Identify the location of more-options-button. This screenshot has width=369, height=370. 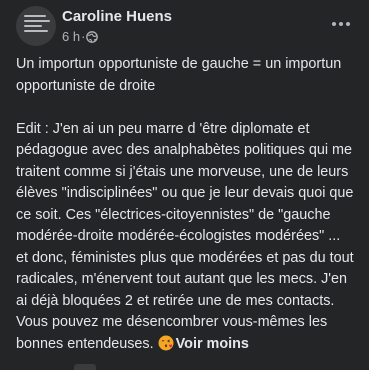
(341, 24).